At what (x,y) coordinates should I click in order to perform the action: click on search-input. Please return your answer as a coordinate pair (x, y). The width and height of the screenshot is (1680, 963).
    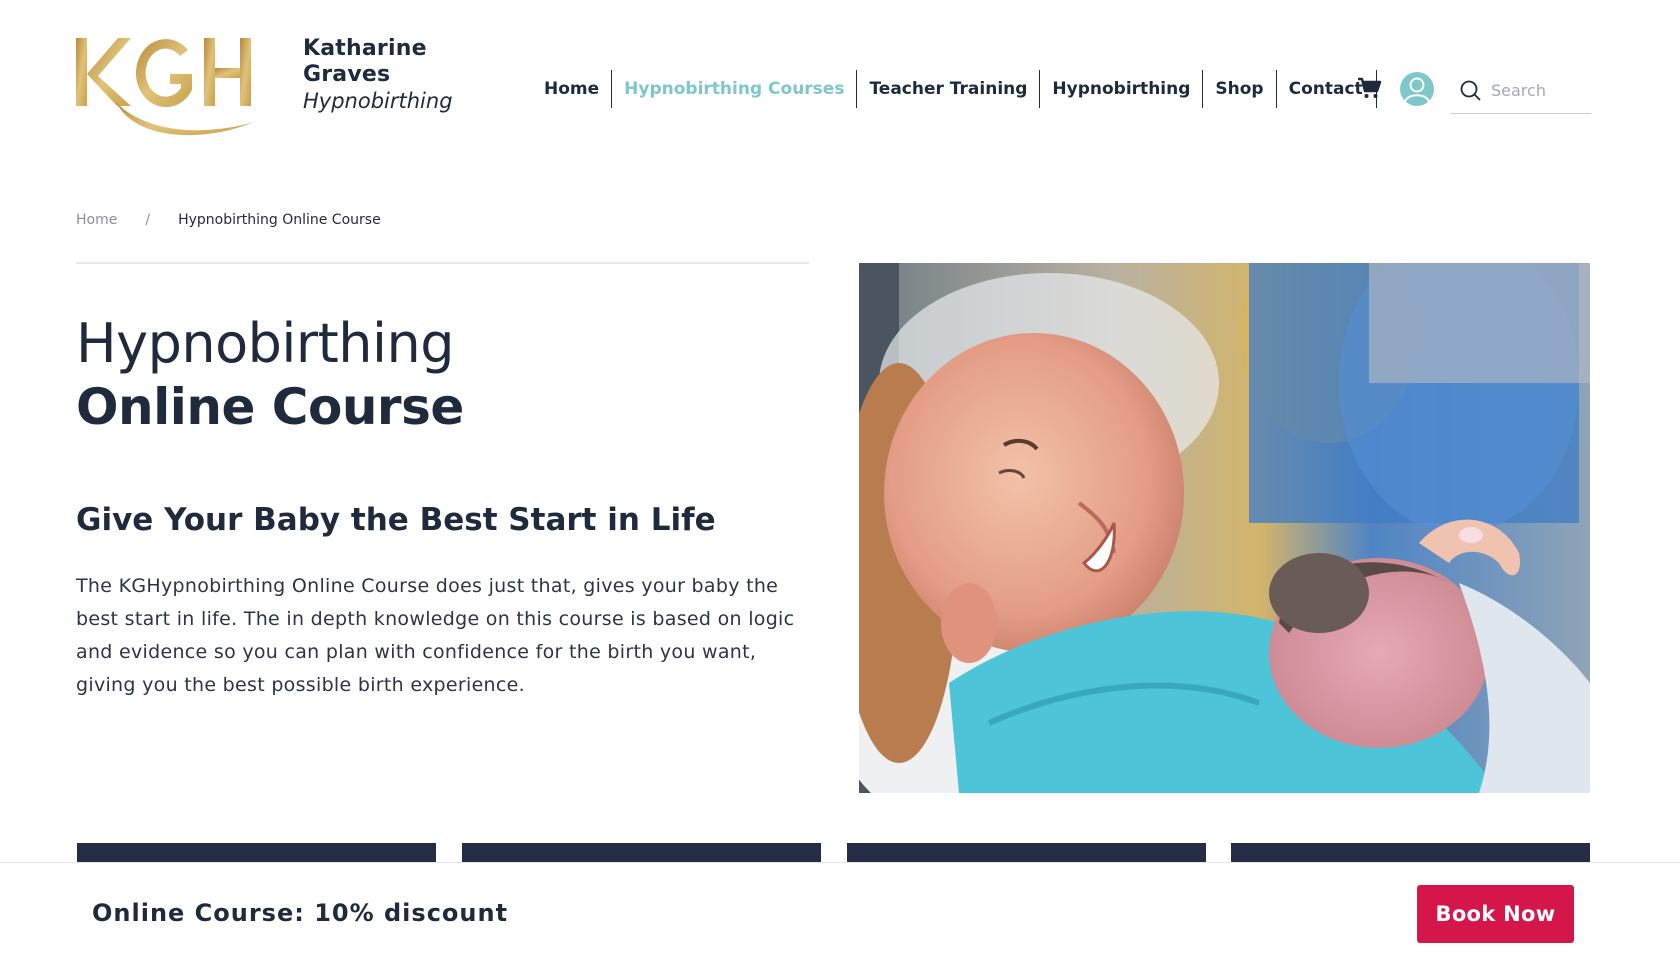
    Looking at the image, I should click on (1539, 90).